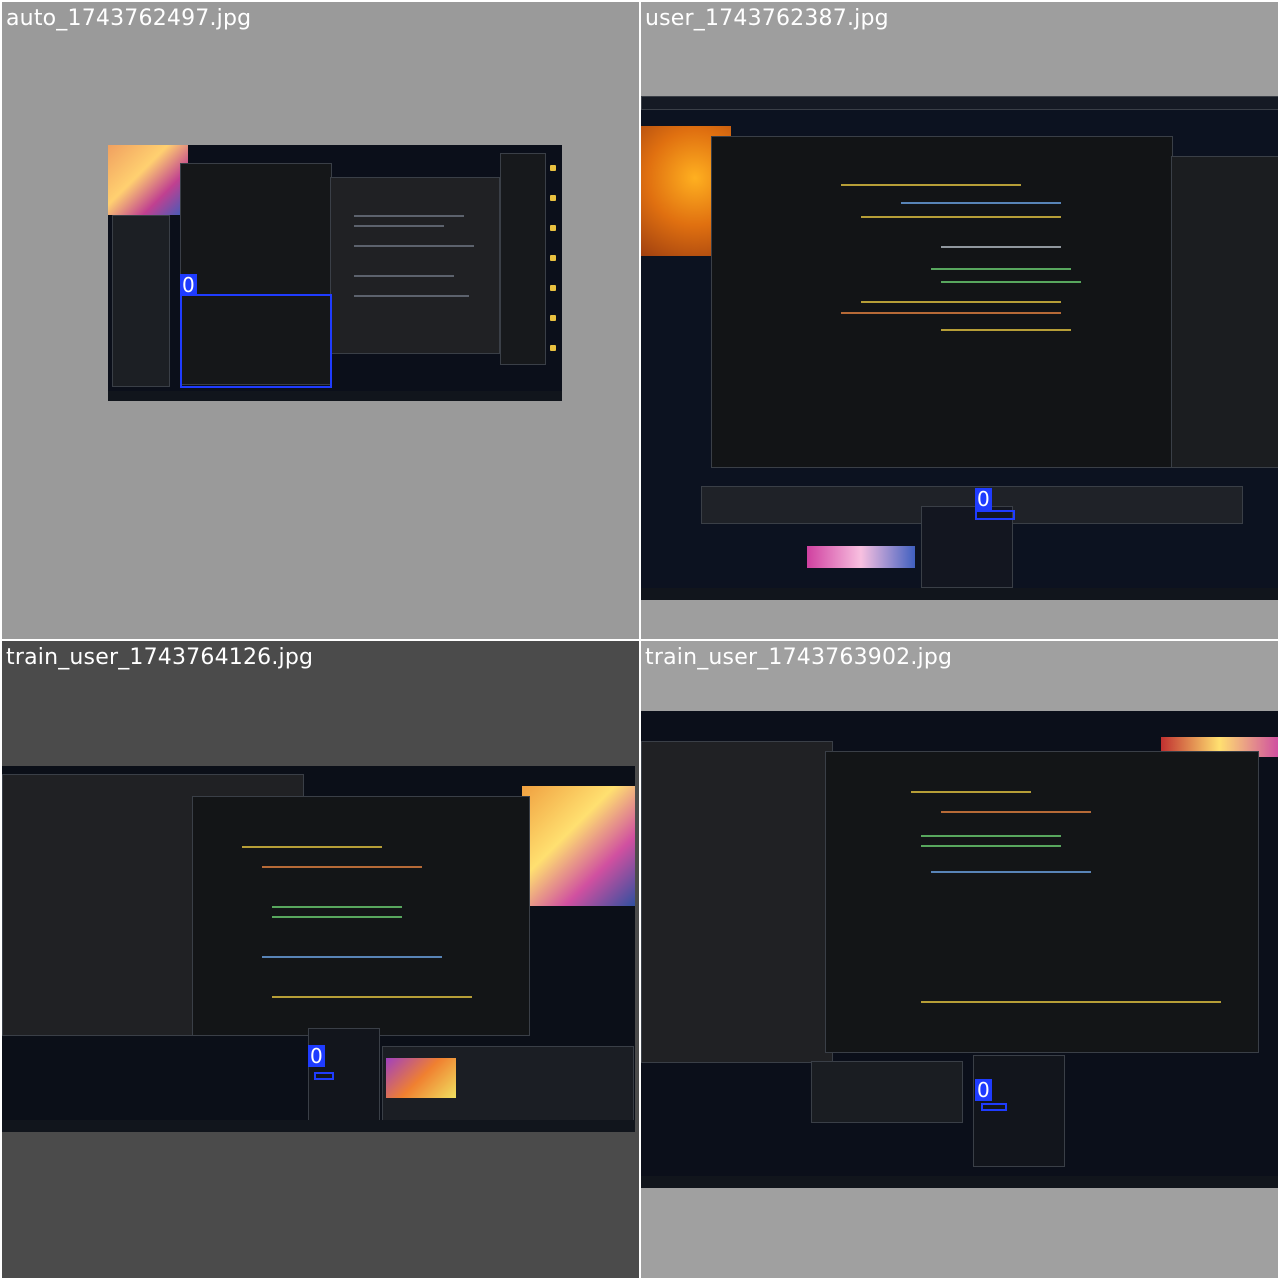  I want to click on tile-filename: user_1743762387.jpg, so click(767, 18).